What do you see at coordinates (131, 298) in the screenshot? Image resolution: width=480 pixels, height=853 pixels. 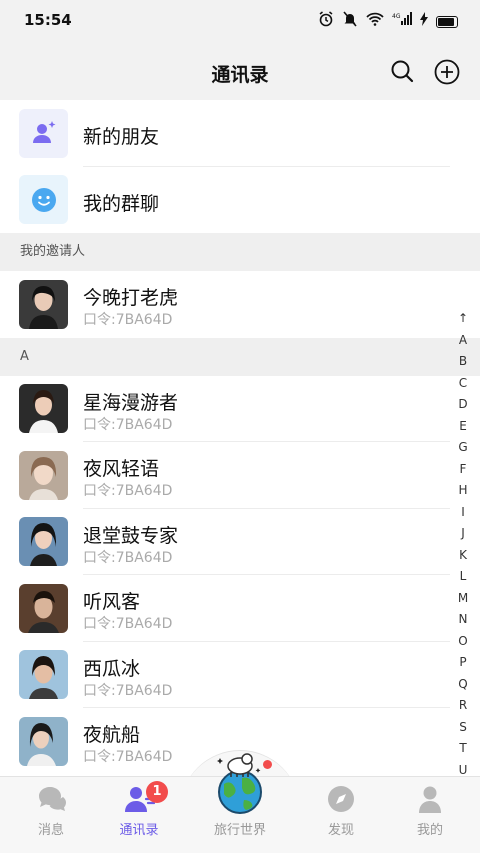 I see `contact-name: 今晚打老虎` at bounding box center [131, 298].